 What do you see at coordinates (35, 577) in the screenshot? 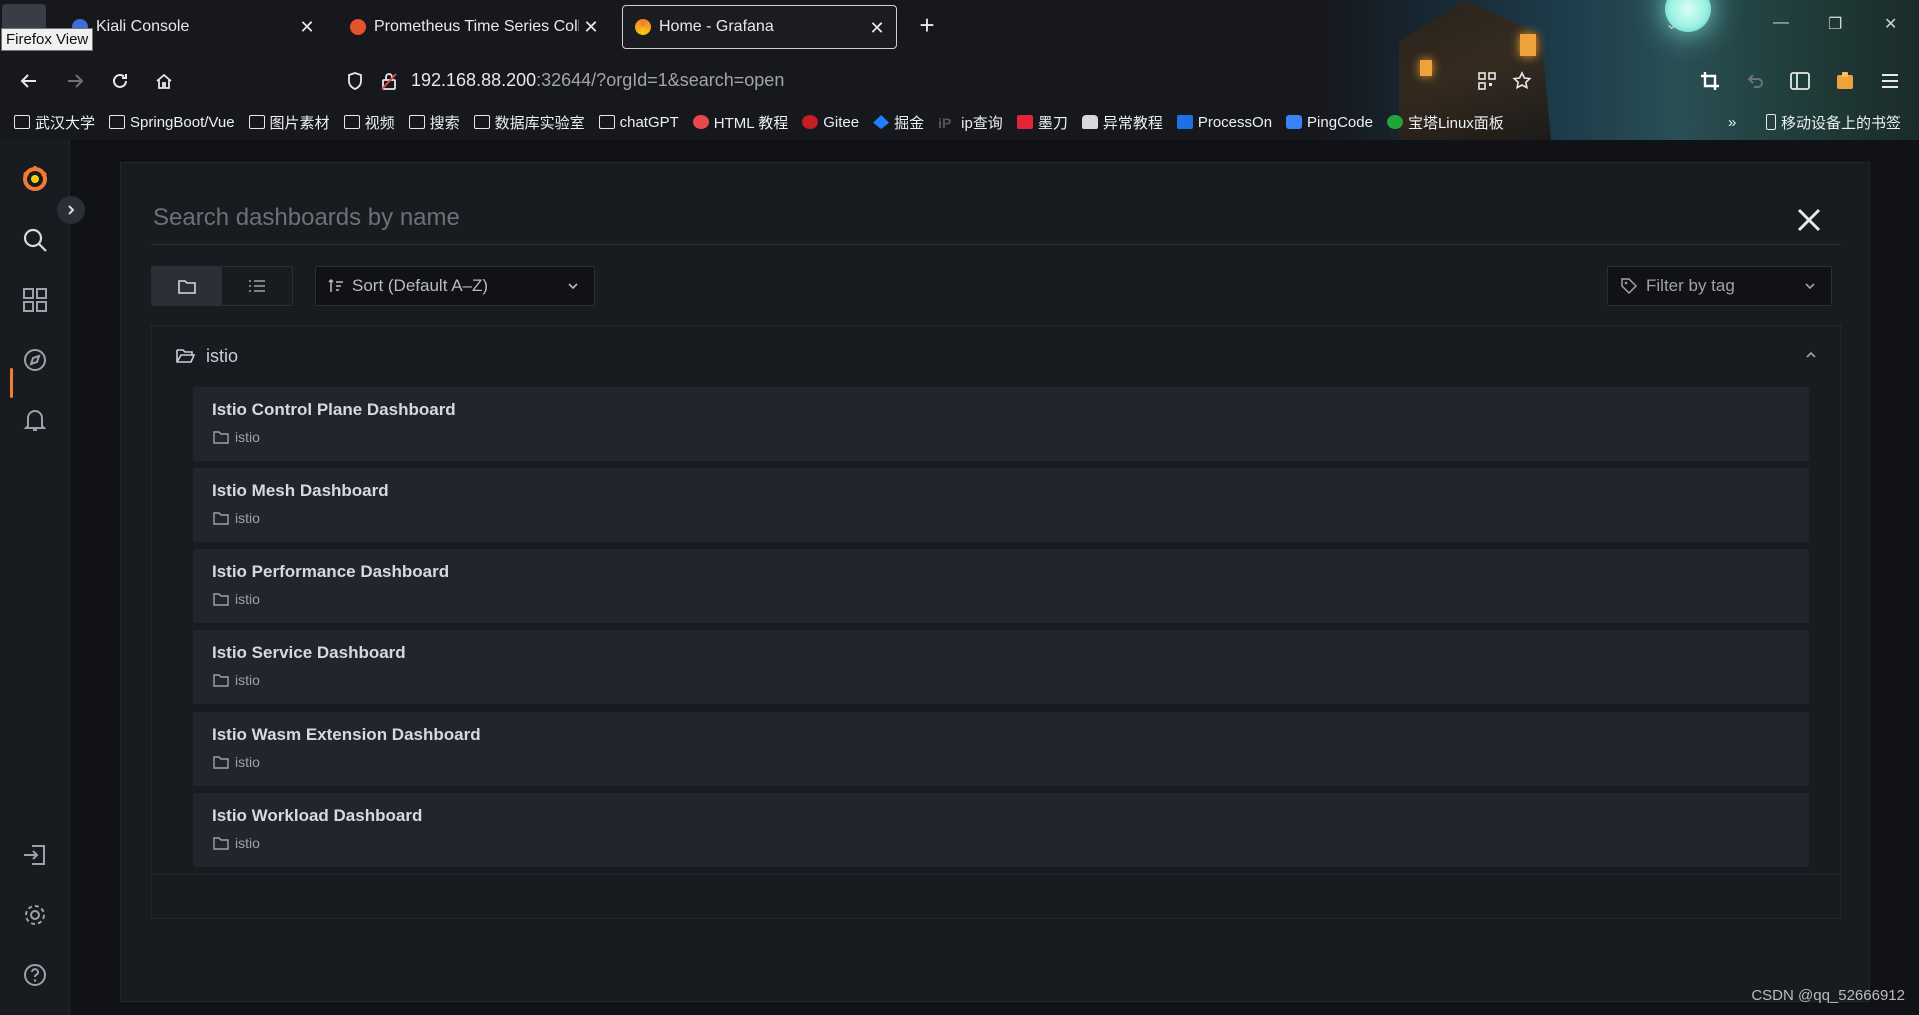
I see `grafana-sidebar` at bounding box center [35, 577].